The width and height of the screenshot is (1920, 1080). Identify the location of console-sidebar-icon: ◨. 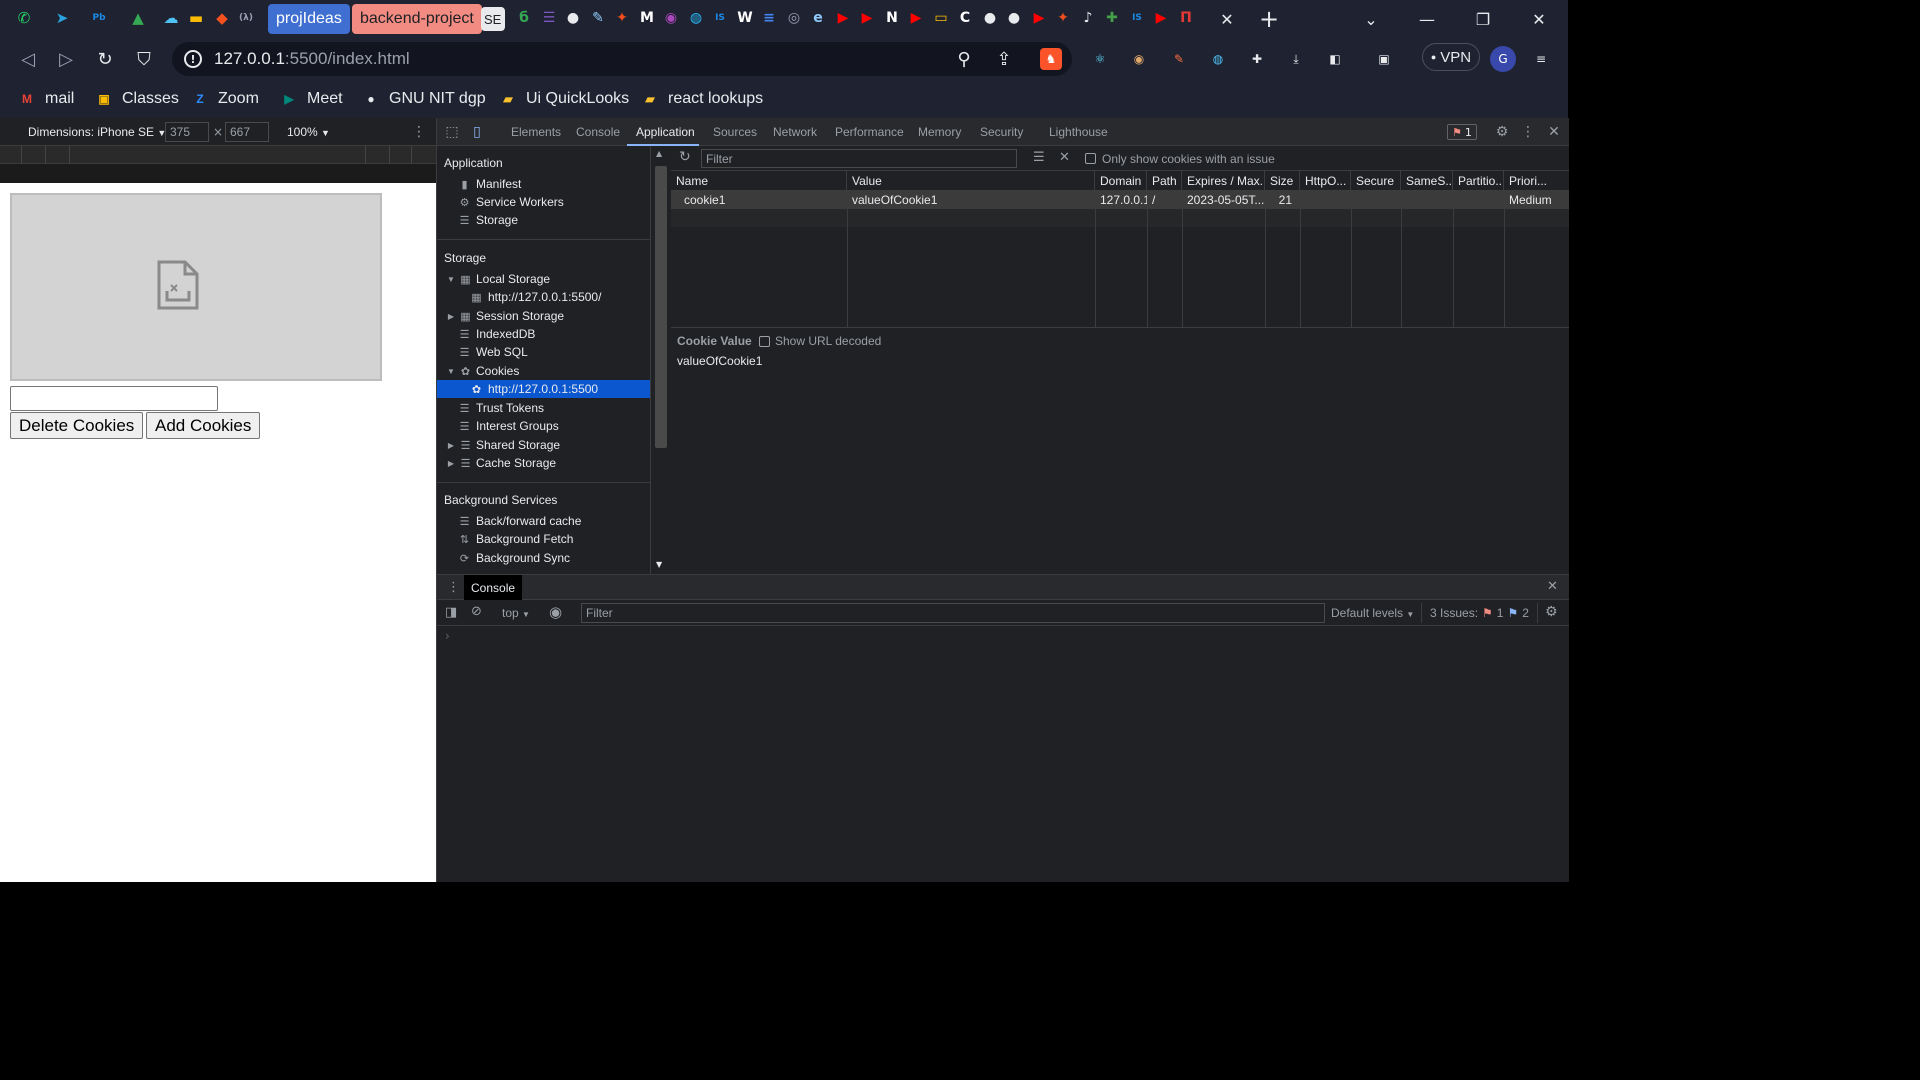
(451, 612).